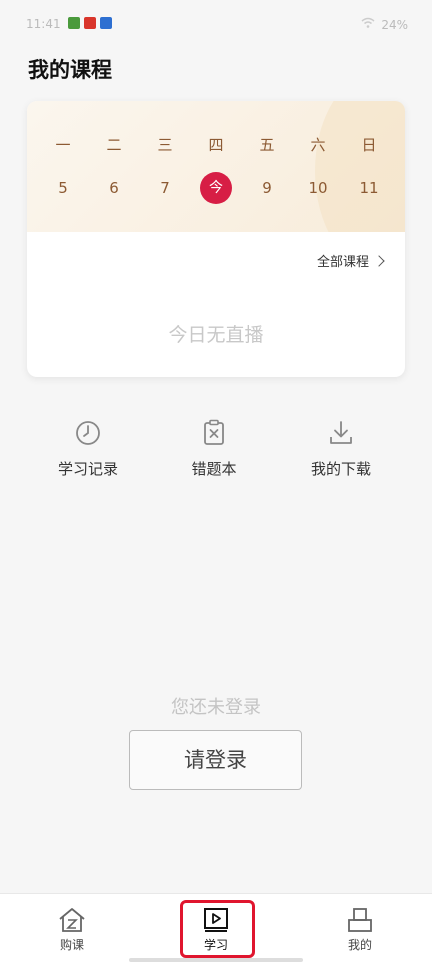 This screenshot has height=964, width=432. Describe the element at coordinates (165, 145) in the screenshot. I see `weekday-label: 三` at that location.